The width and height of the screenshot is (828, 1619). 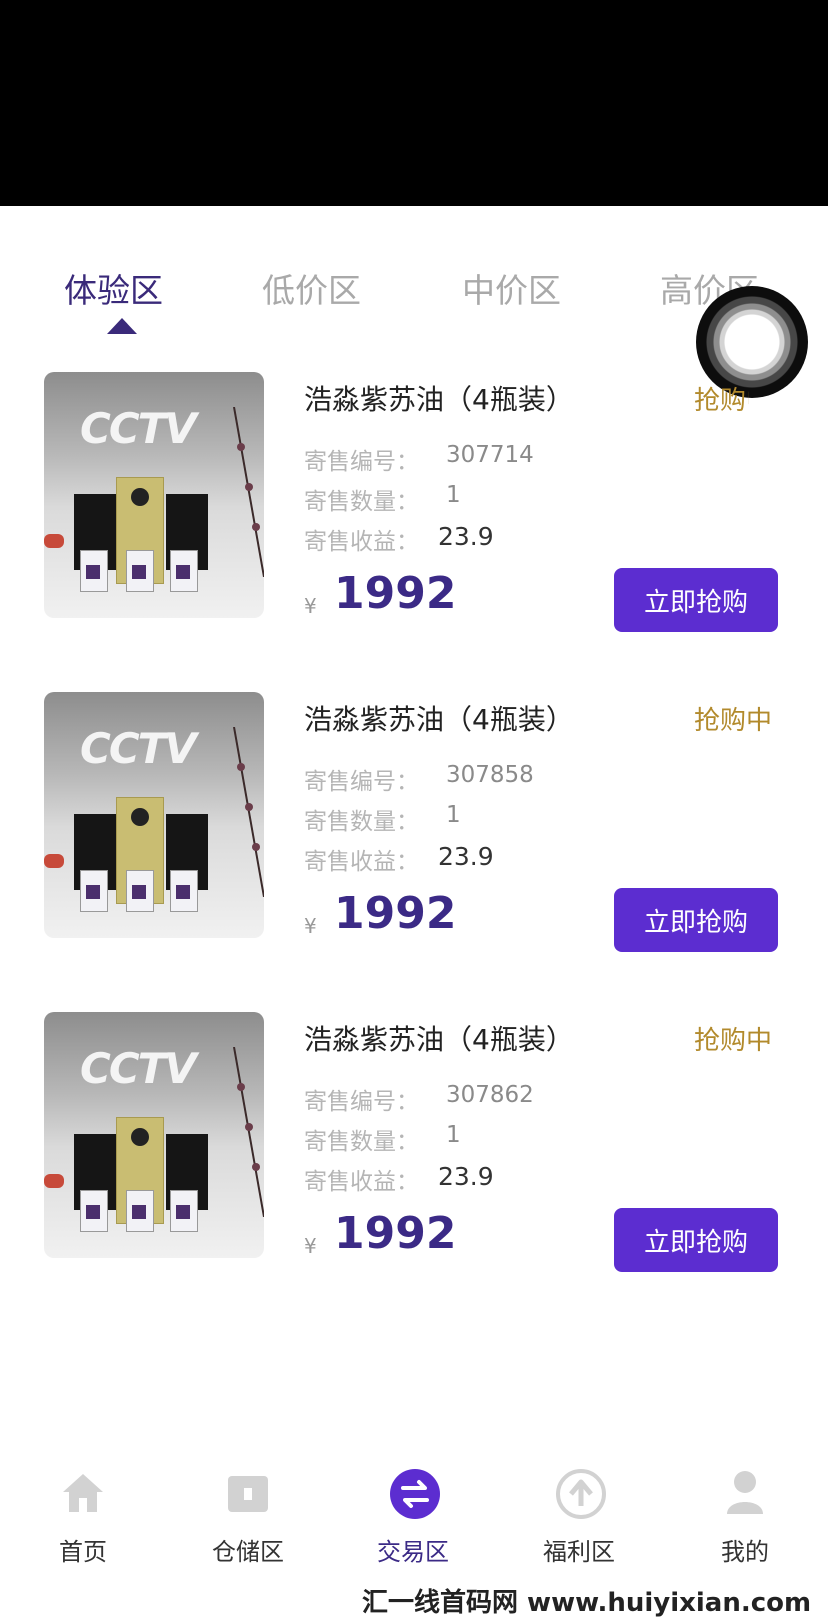 What do you see at coordinates (587, 1603) in the screenshot?
I see `watermark-text: 汇一线首码网 www.huiyixian.com` at bounding box center [587, 1603].